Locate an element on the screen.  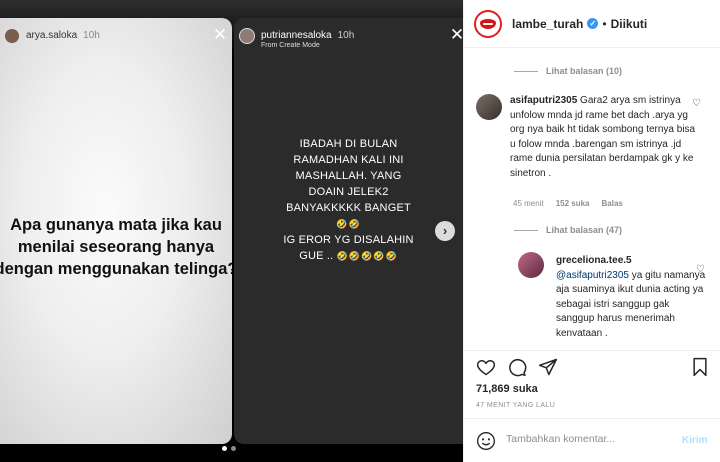
comment-time: 45 menit is located at coordinates (528, 203).